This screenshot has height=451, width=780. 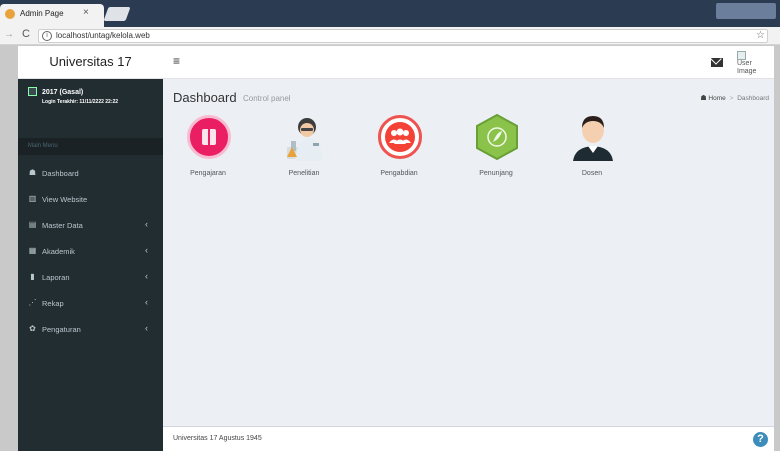 I want to click on sidebar-item-rekap: ⋰ Rekap ‹, so click(x=90, y=303).